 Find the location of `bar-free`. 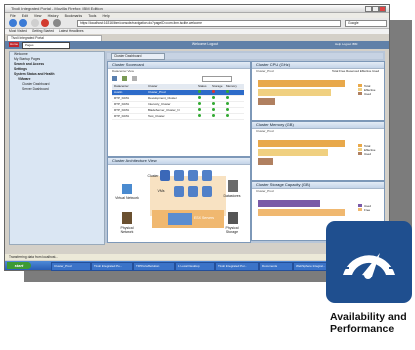

bar-free is located at coordinates (302, 212).